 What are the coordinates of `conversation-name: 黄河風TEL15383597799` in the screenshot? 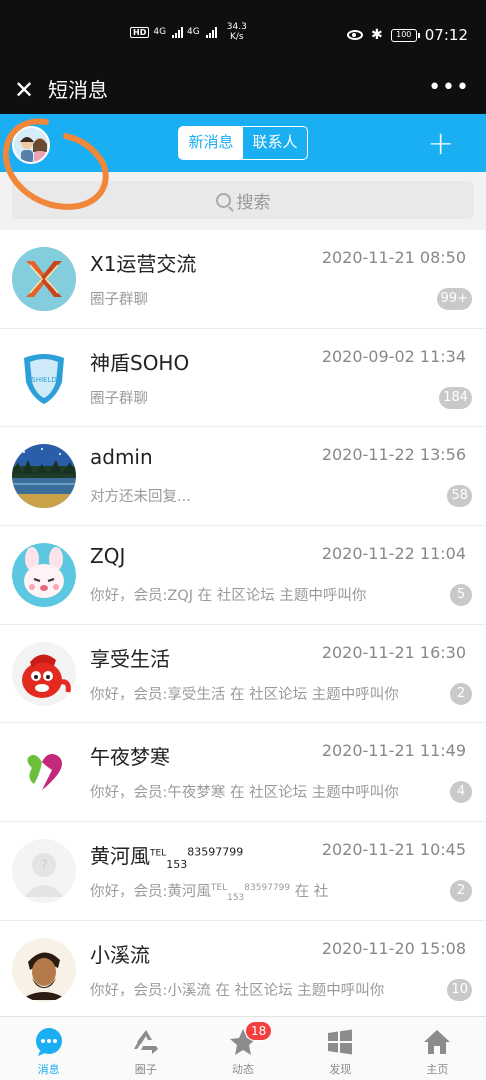 It's located at (167, 858).